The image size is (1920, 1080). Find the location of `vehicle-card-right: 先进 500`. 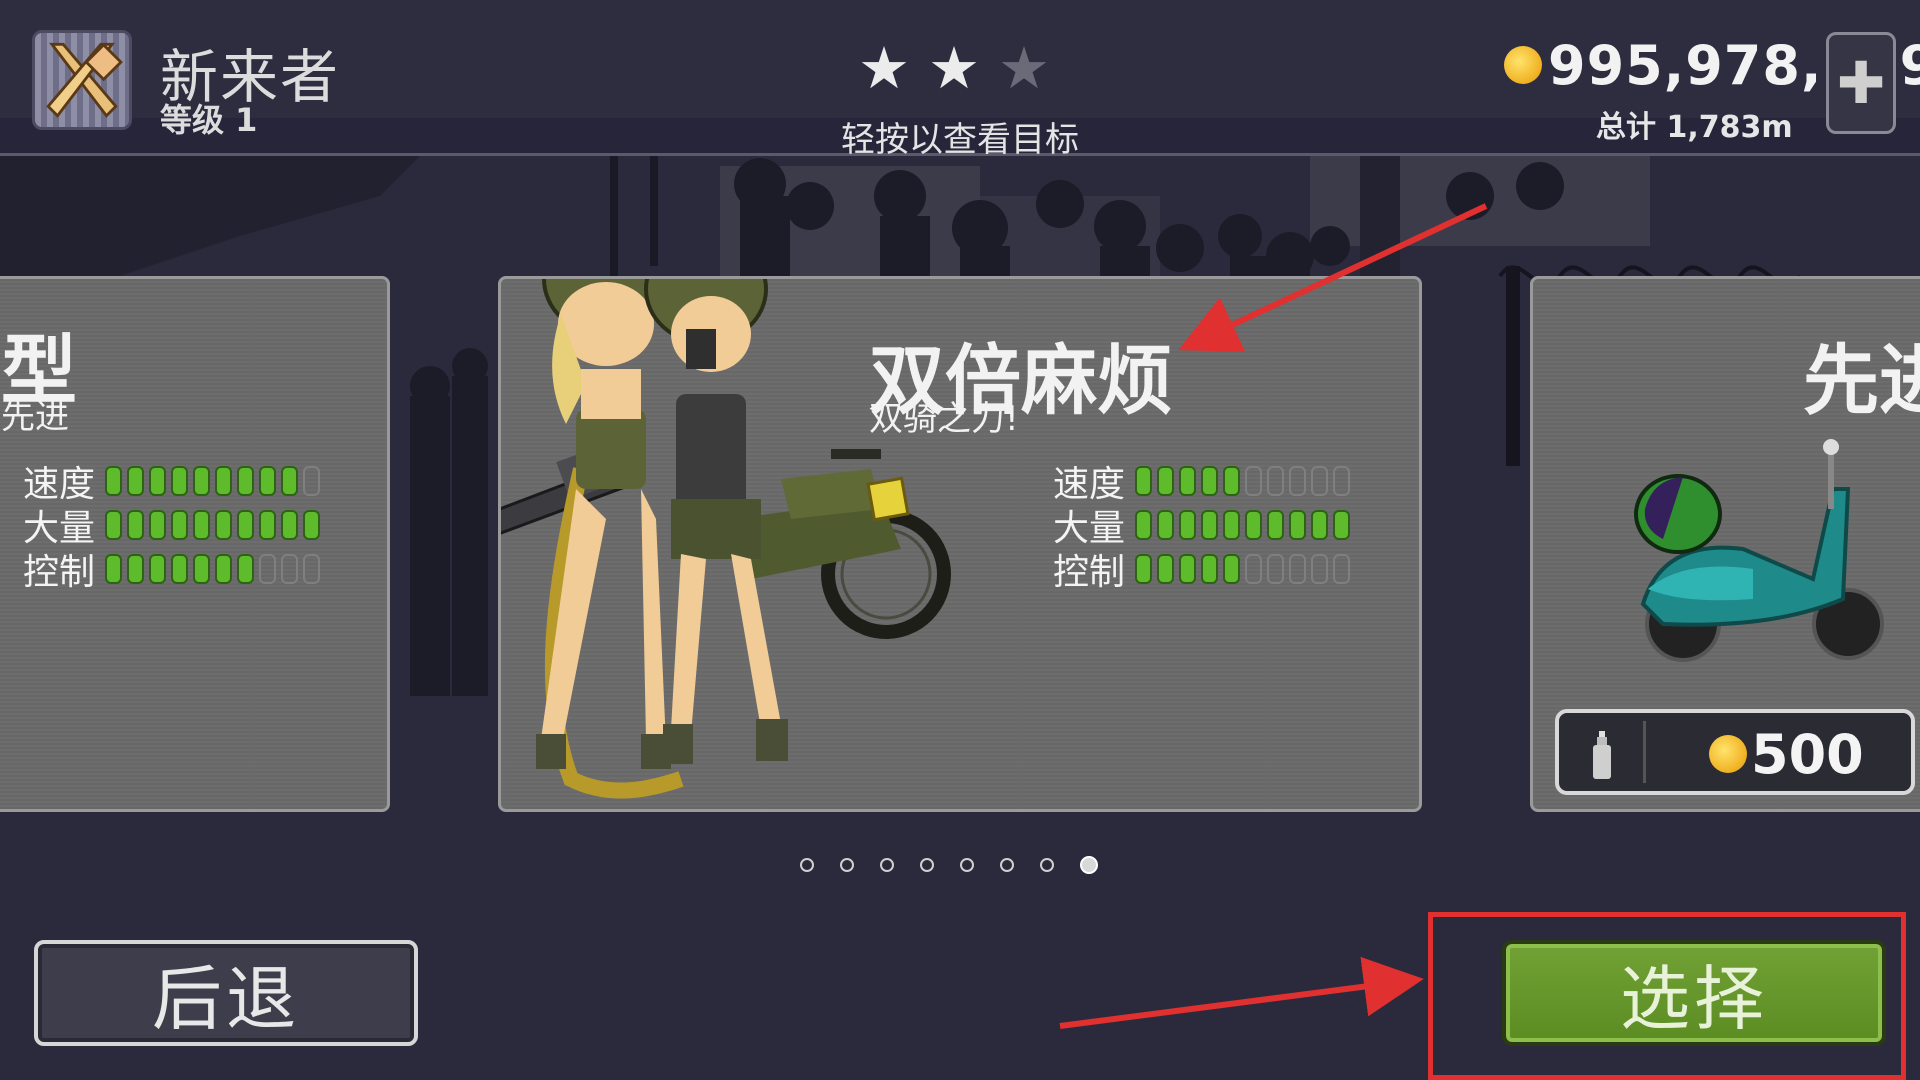

vehicle-card-right: 先进 500 is located at coordinates (1725, 544).